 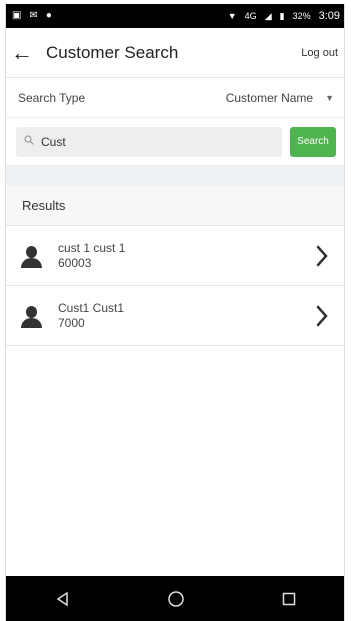 I want to click on recents-nav-icon, so click(x=289, y=599).